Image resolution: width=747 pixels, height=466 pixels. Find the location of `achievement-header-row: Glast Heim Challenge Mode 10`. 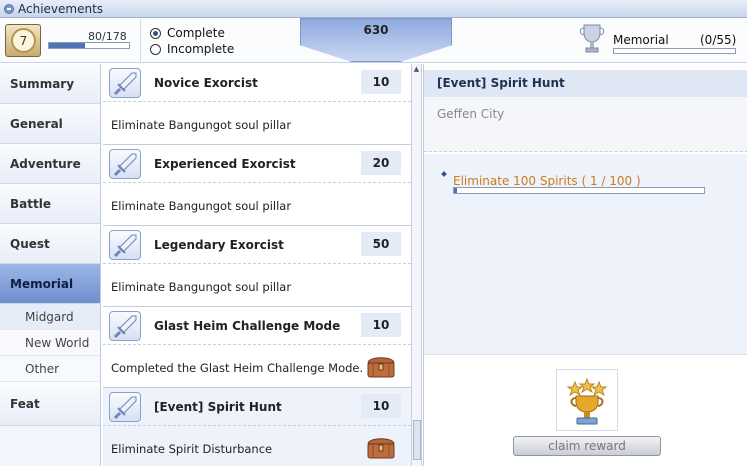

achievement-header-row: Glast Heim Challenge Mode 10 is located at coordinates (257, 326).